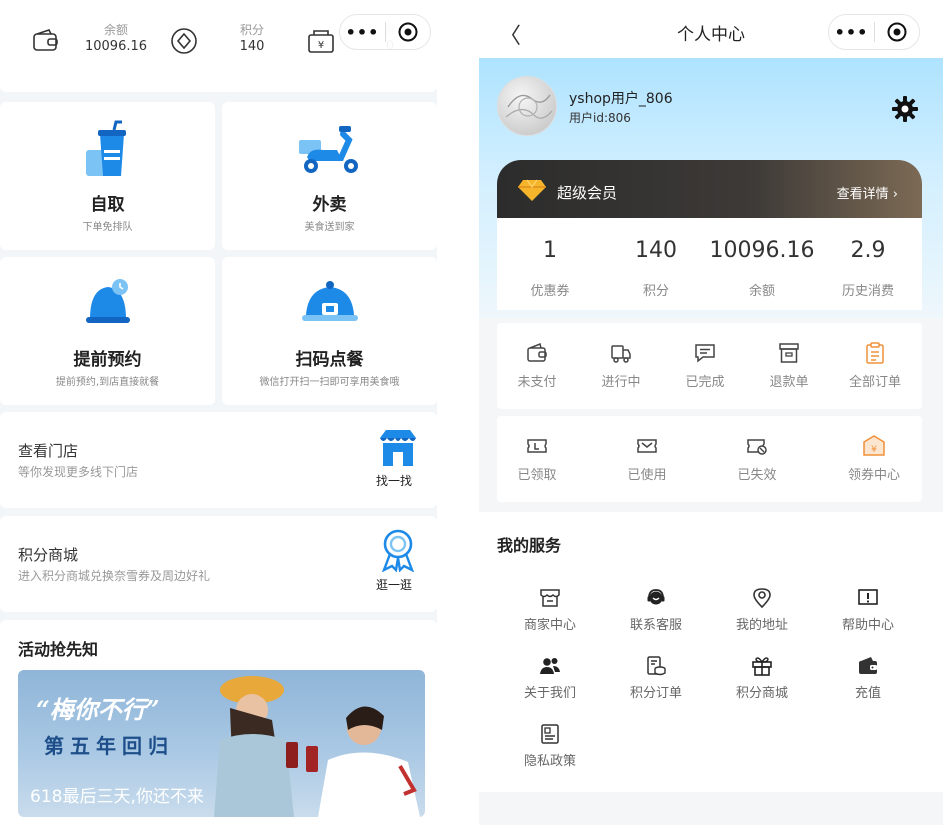 The width and height of the screenshot is (943, 825). Describe the element at coordinates (655, 693) in the screenshot. I see `service-label: 积分订单` at that location.